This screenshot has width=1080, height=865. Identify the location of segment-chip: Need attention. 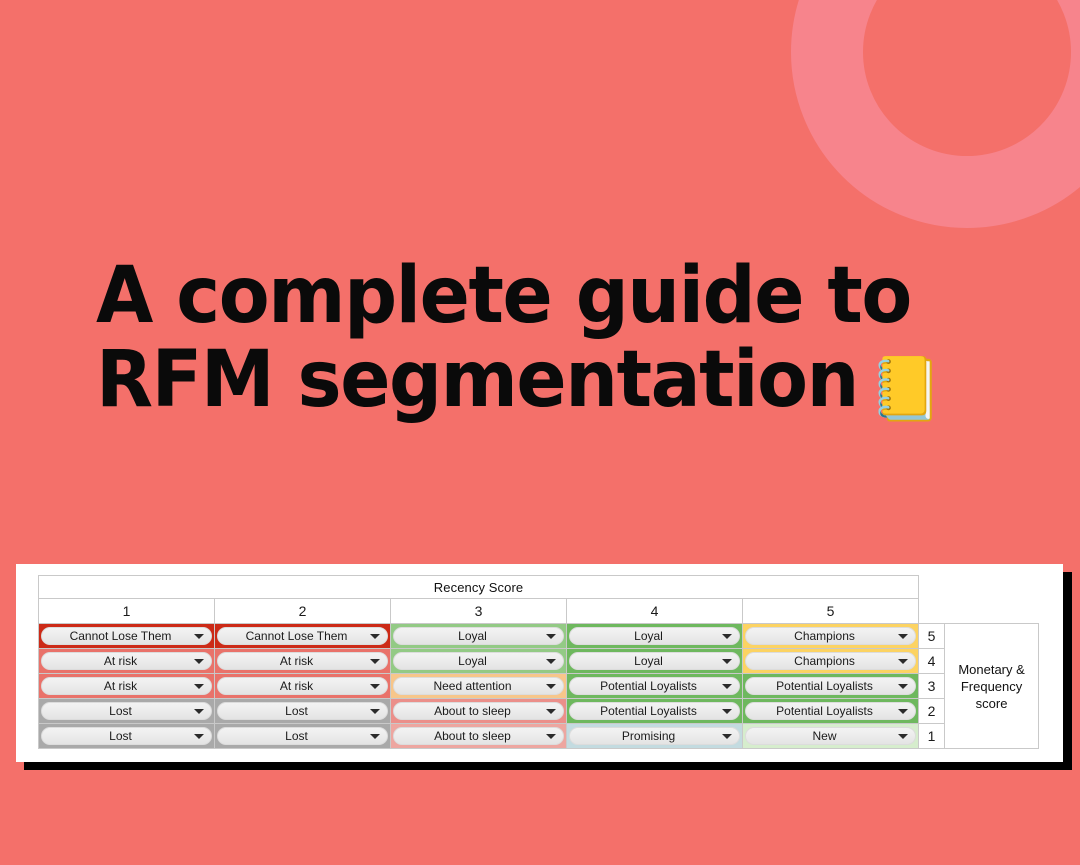
(478, 686).